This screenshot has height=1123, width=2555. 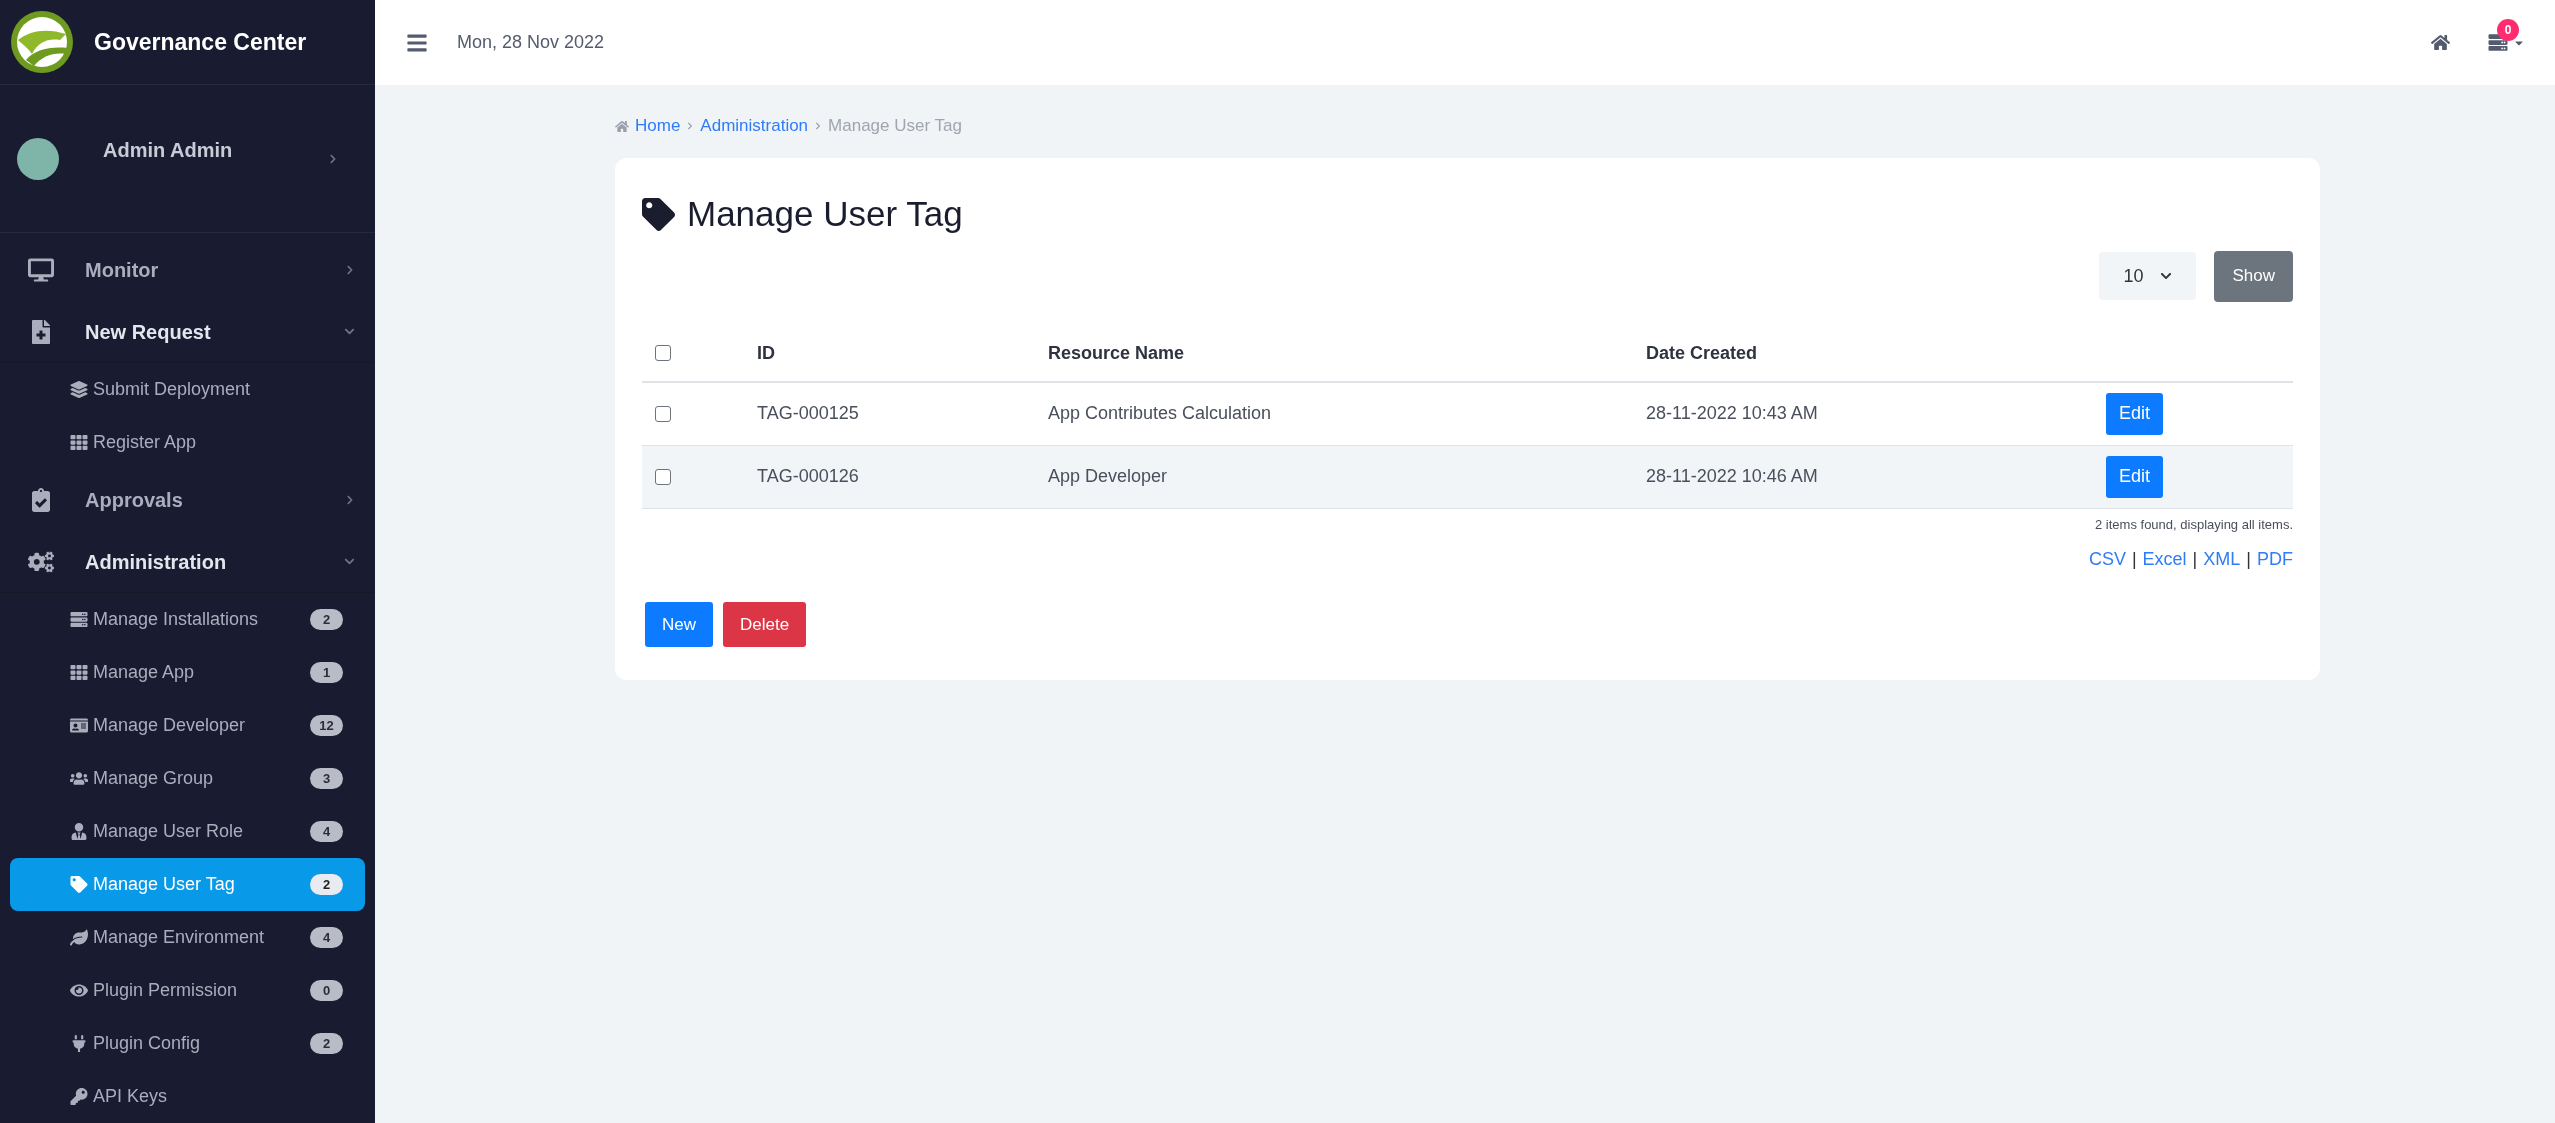 I want to click on date-label: Mon, 28 Nov 2022, so click(x=531, y=42).